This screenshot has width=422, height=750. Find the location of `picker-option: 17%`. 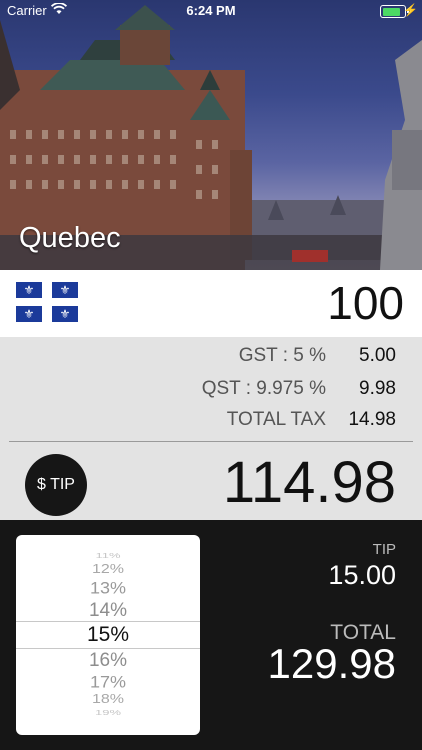

picker-option: 17% is located at coordinates (108, 682).